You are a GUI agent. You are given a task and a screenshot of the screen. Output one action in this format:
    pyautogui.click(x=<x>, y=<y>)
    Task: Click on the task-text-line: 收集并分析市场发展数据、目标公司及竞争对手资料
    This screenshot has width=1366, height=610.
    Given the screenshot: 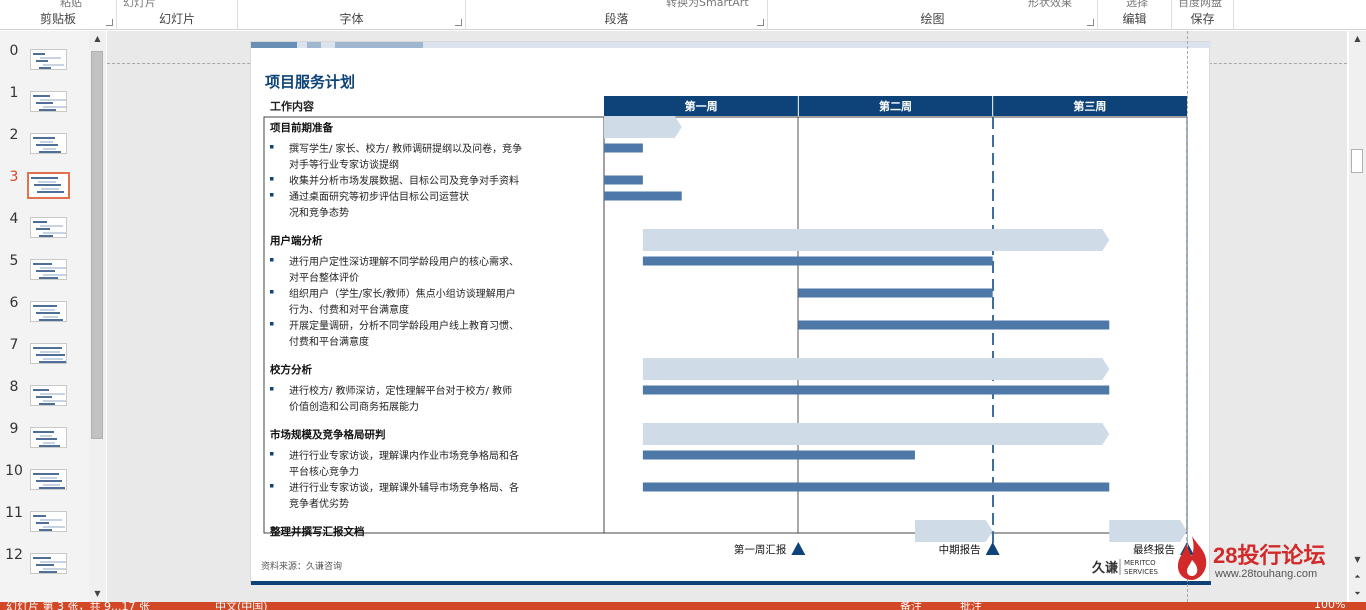 What is the action you would take?
    pyautogui.click(x=404, y=180)
    